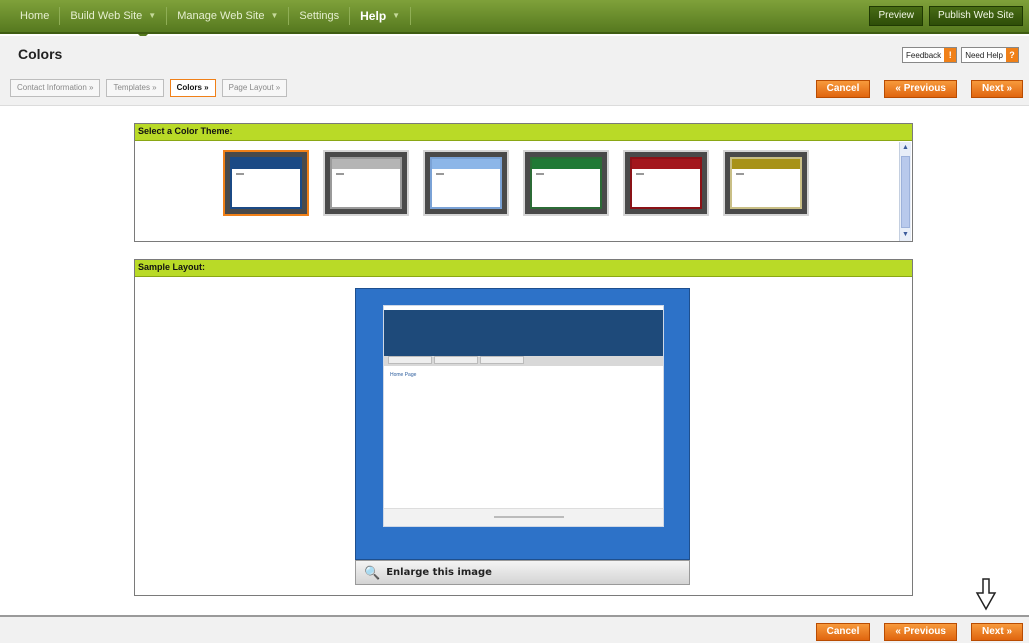 The width and height of the screenshot is (1029, 643). I want to click on title-bar: Colors Feedback ! Need Help ?, so click(514, 54).